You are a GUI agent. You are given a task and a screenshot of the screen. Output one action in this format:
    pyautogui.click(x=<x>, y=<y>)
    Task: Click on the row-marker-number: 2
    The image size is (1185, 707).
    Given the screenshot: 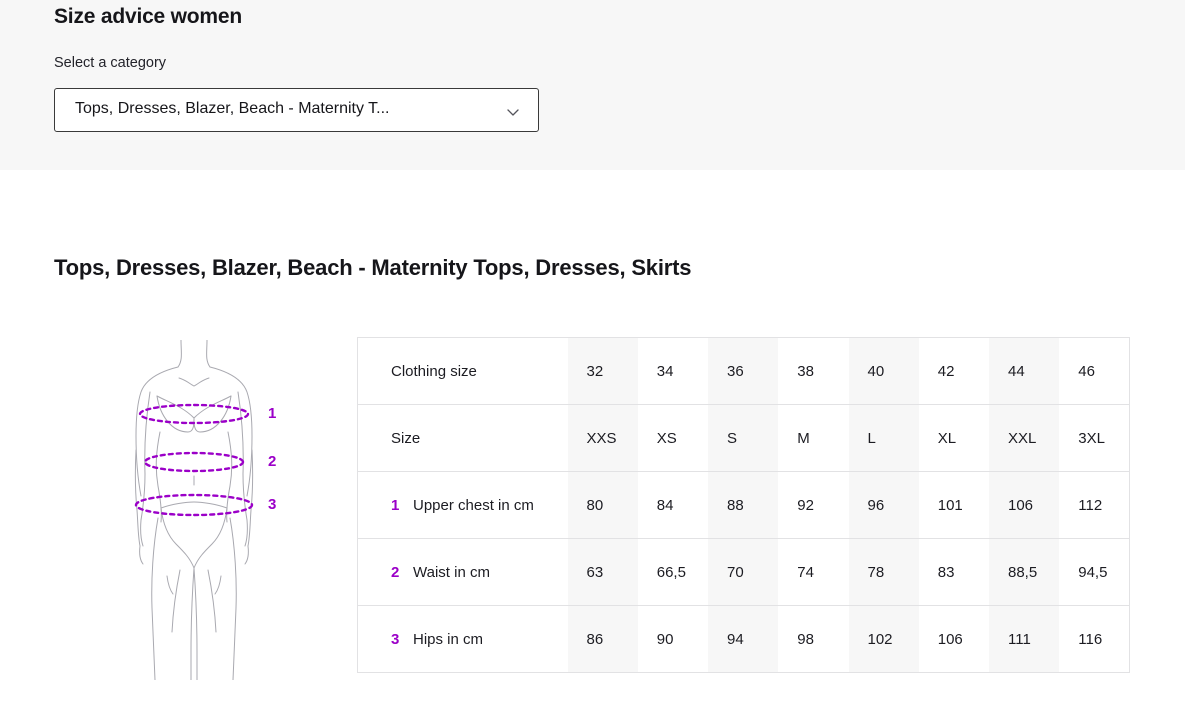 What is the action you would take?
    pyautogui.click(x=395, y=572)
    